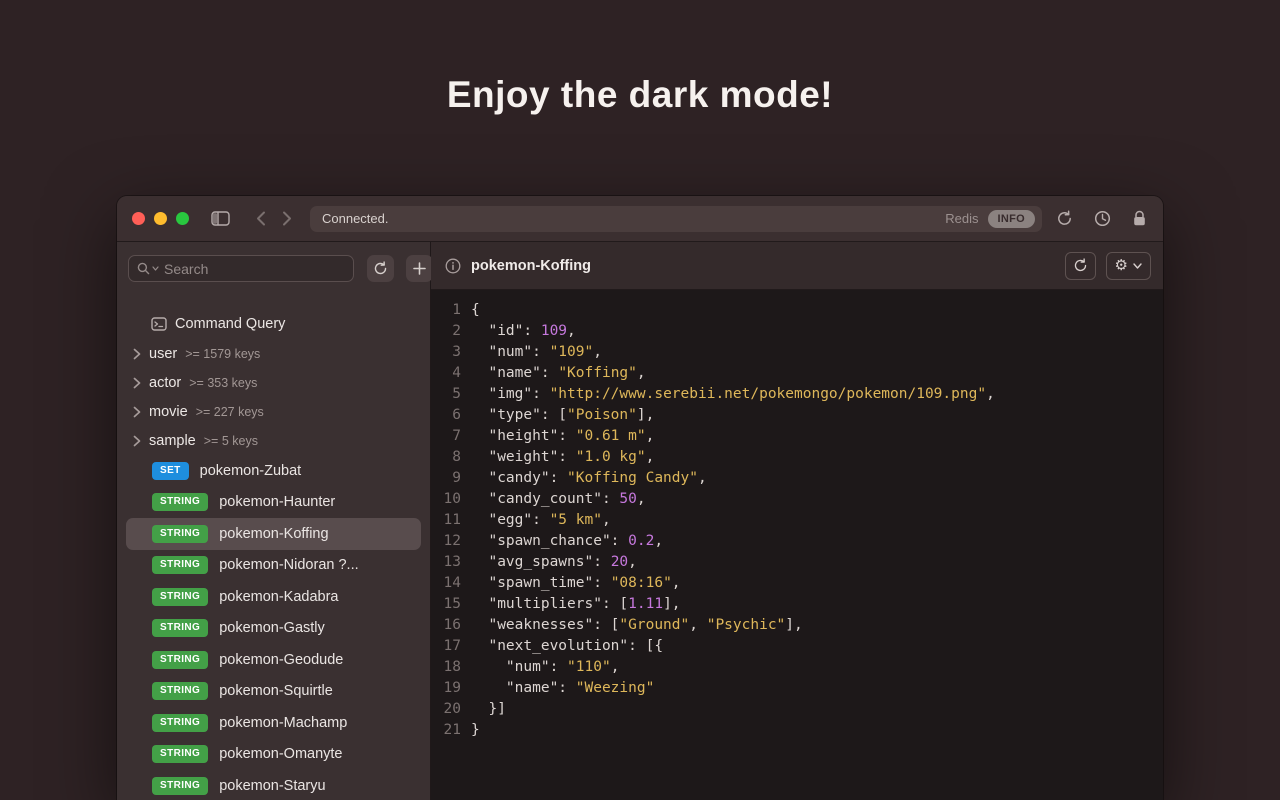 The height and width of the screenshot is (800, 1280). What do you see at coordinates (452, 625) in the screenshot?
I see `line-number: 16` at bounding box center [452, 625].